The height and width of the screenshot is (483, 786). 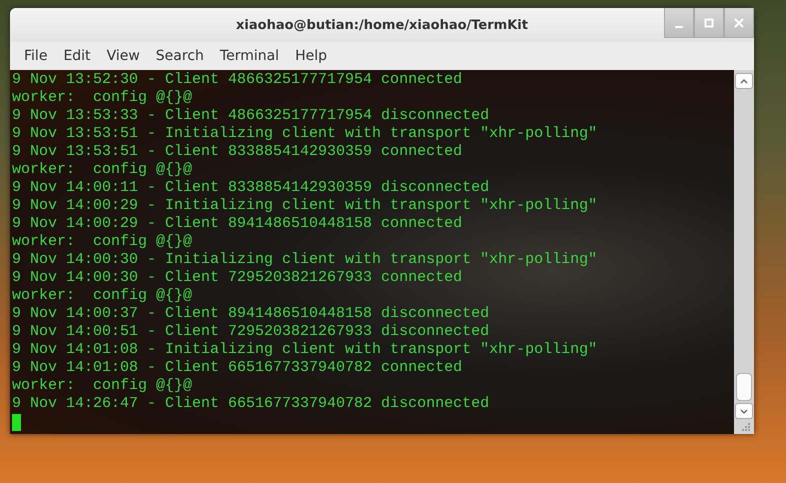 I want to click on maximize-button, so click(x=709, y=23).